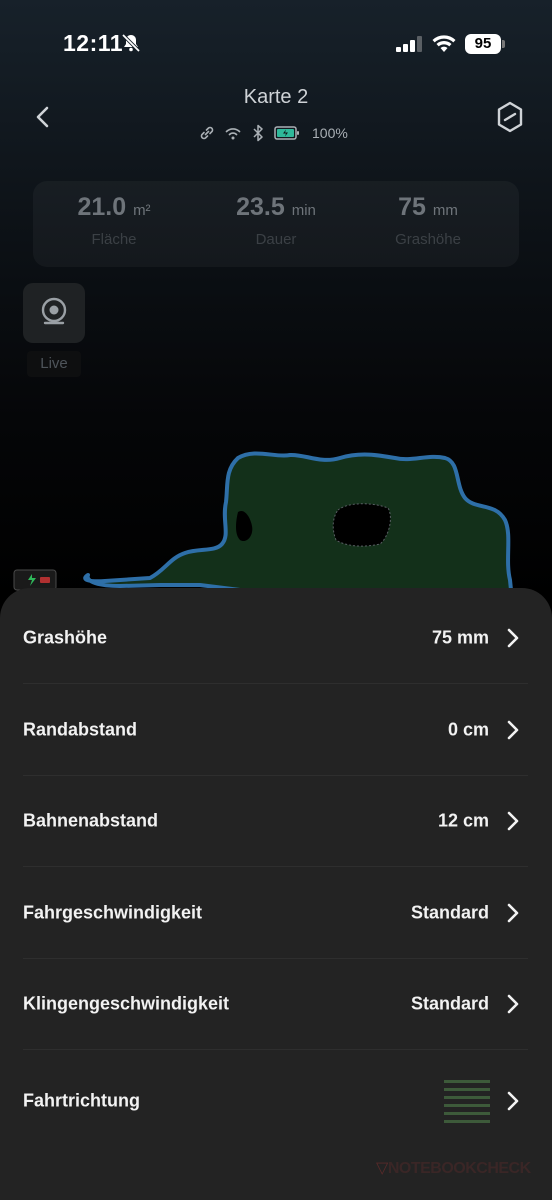 Image resolution: width=552 pixels, height=1200 pixels. I want to click on setting-label: Bahnenabstand, so click(91, 820).